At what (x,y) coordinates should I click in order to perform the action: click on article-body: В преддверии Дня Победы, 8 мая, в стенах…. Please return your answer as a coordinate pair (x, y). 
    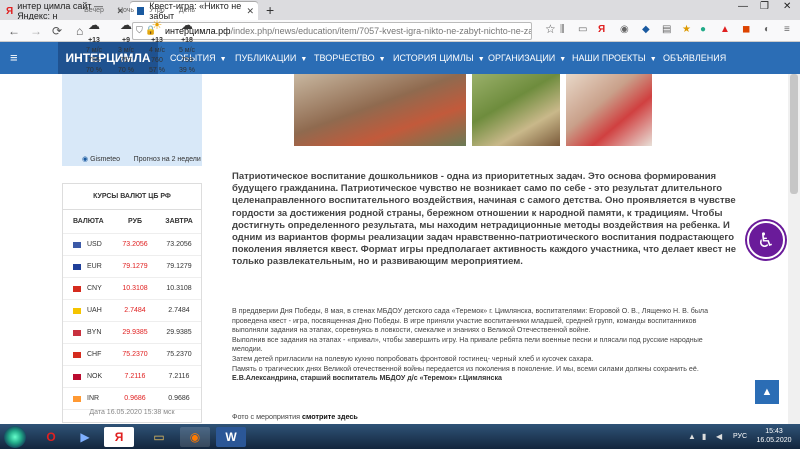
    Looking at the image, I should click on (477, 345).